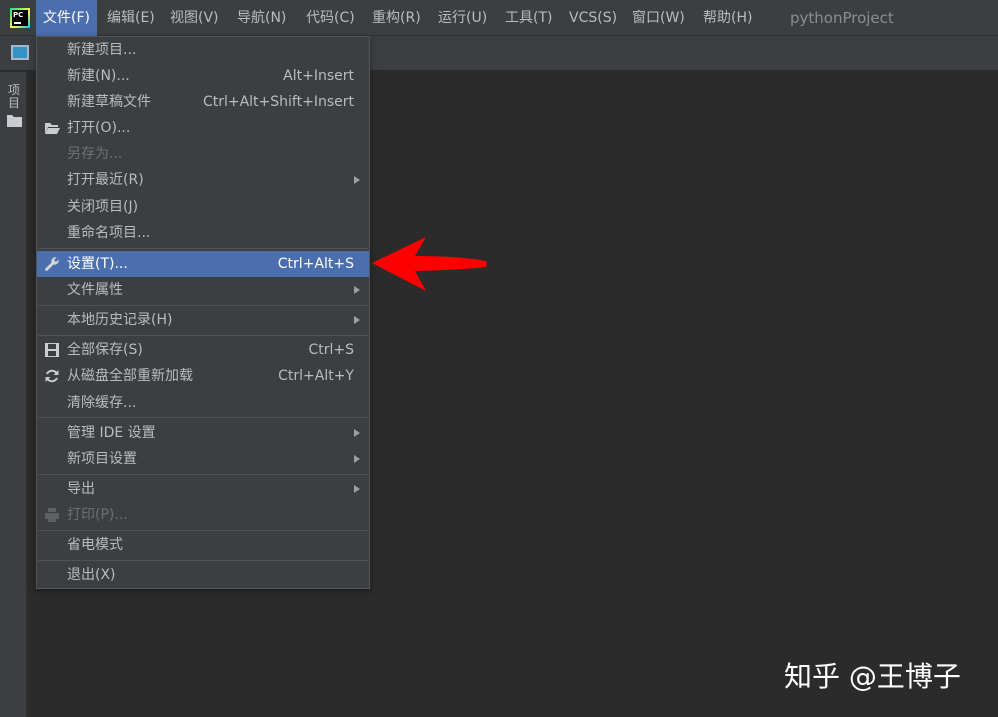 This screenshot has width=998, height=717. I want to click on menu-item-shortcut: Alt+Insert, so click(318, 76).